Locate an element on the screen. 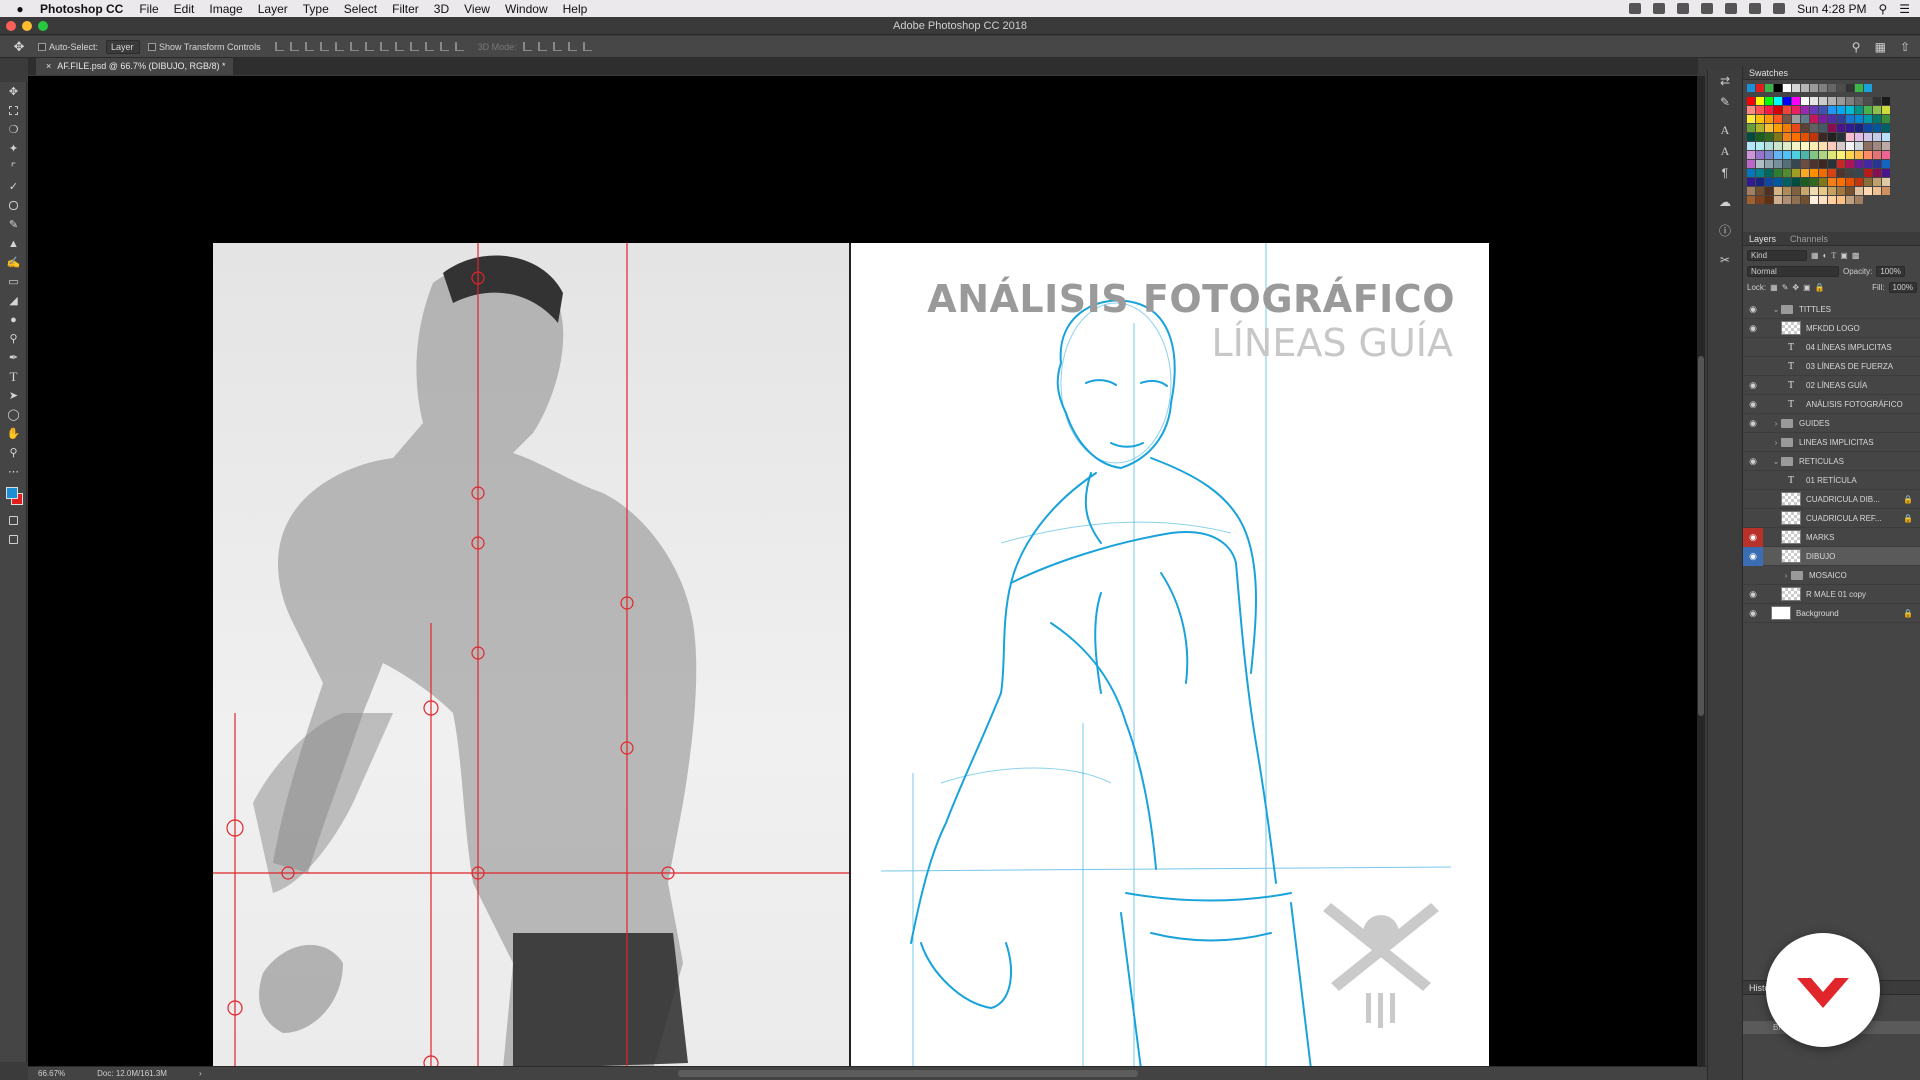 The image size is (1920, 1080). layers-tab: Layers is located at coordinates (1762, 239).